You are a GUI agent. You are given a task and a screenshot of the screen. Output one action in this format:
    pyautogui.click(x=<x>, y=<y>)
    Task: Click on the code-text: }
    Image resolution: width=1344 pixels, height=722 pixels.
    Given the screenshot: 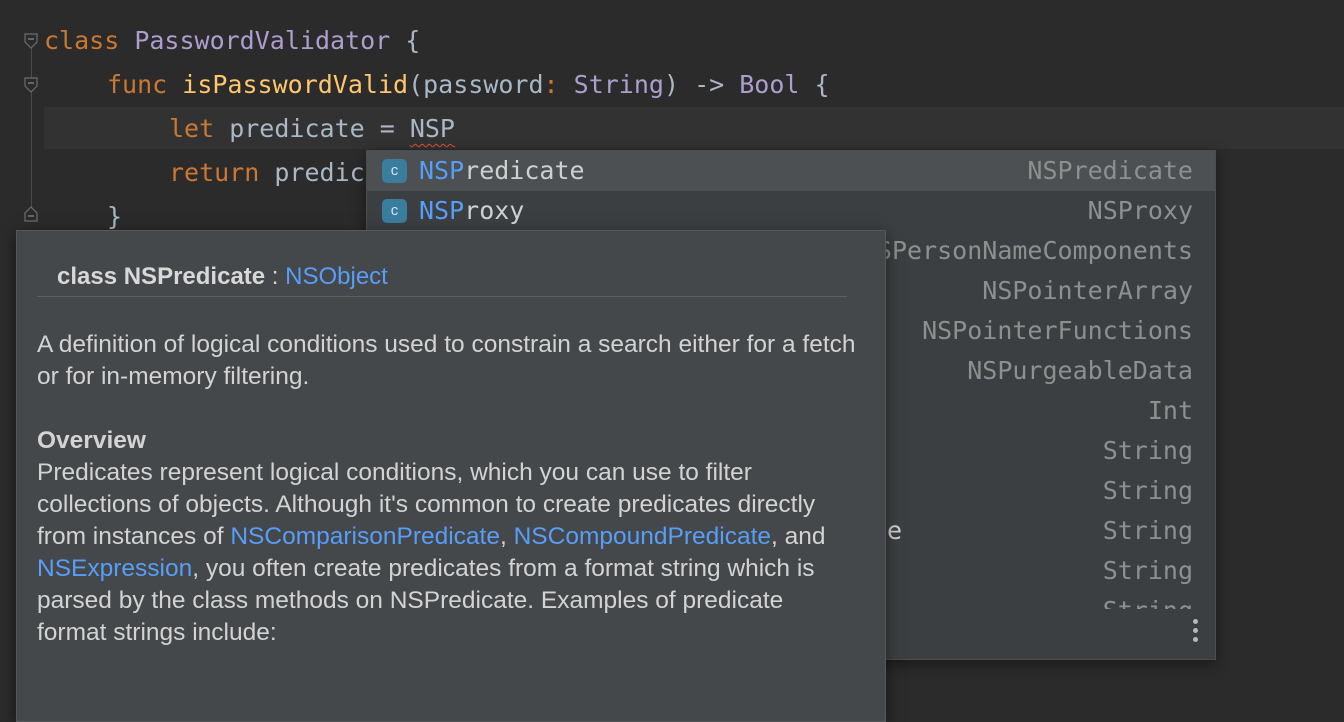 What is the action you would take?
    pyautogui.click(x=115, y=216)
    